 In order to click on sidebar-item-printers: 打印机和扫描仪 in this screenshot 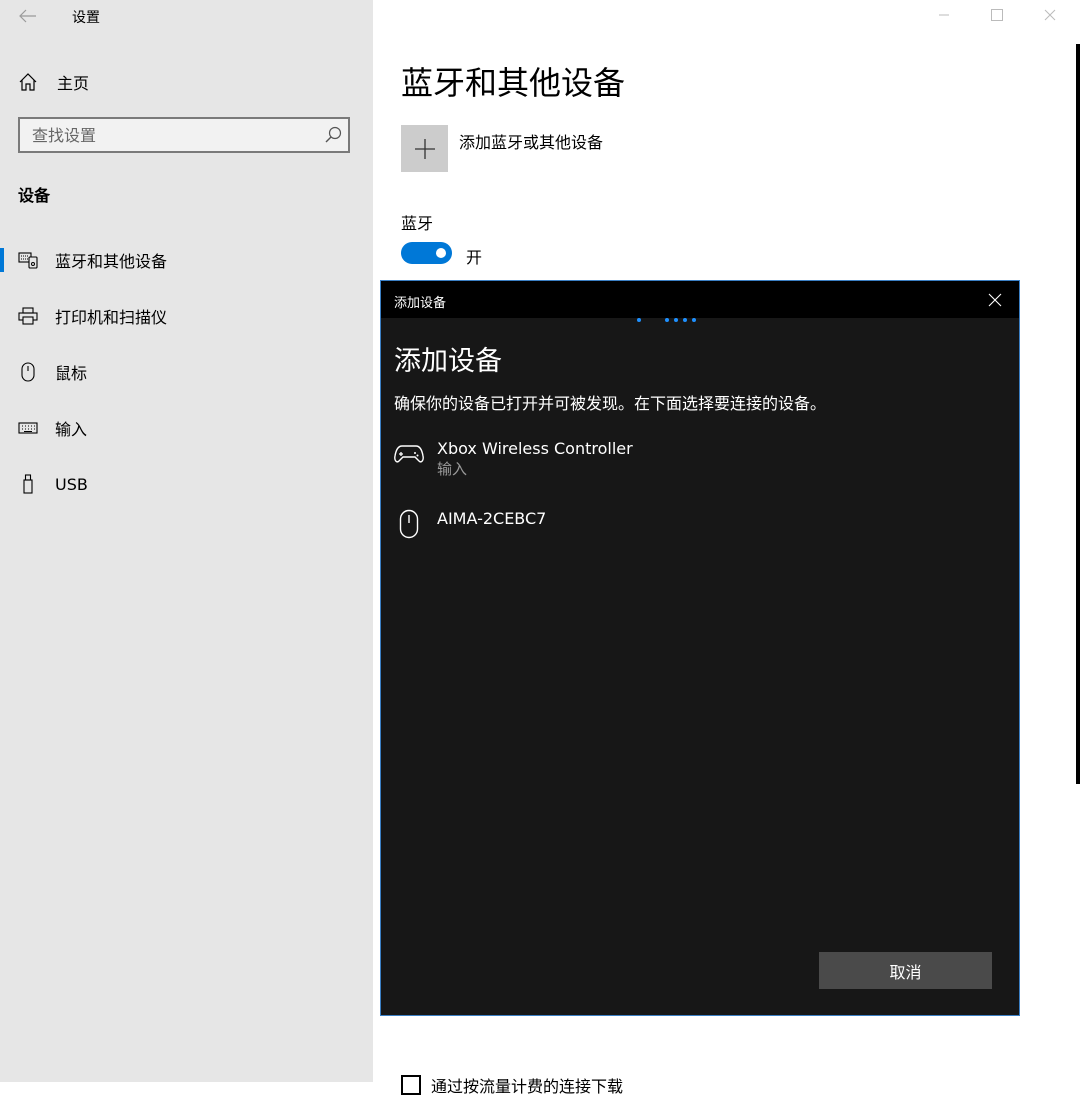, I will do `click(186, 316)`.